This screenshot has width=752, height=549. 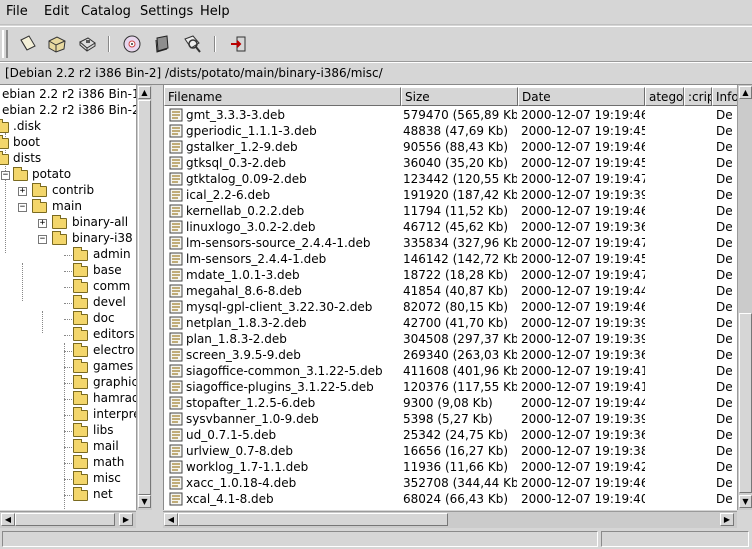 I want to click on file-date: 2000-12-07 19:19:39, so click(x=583, y=419).